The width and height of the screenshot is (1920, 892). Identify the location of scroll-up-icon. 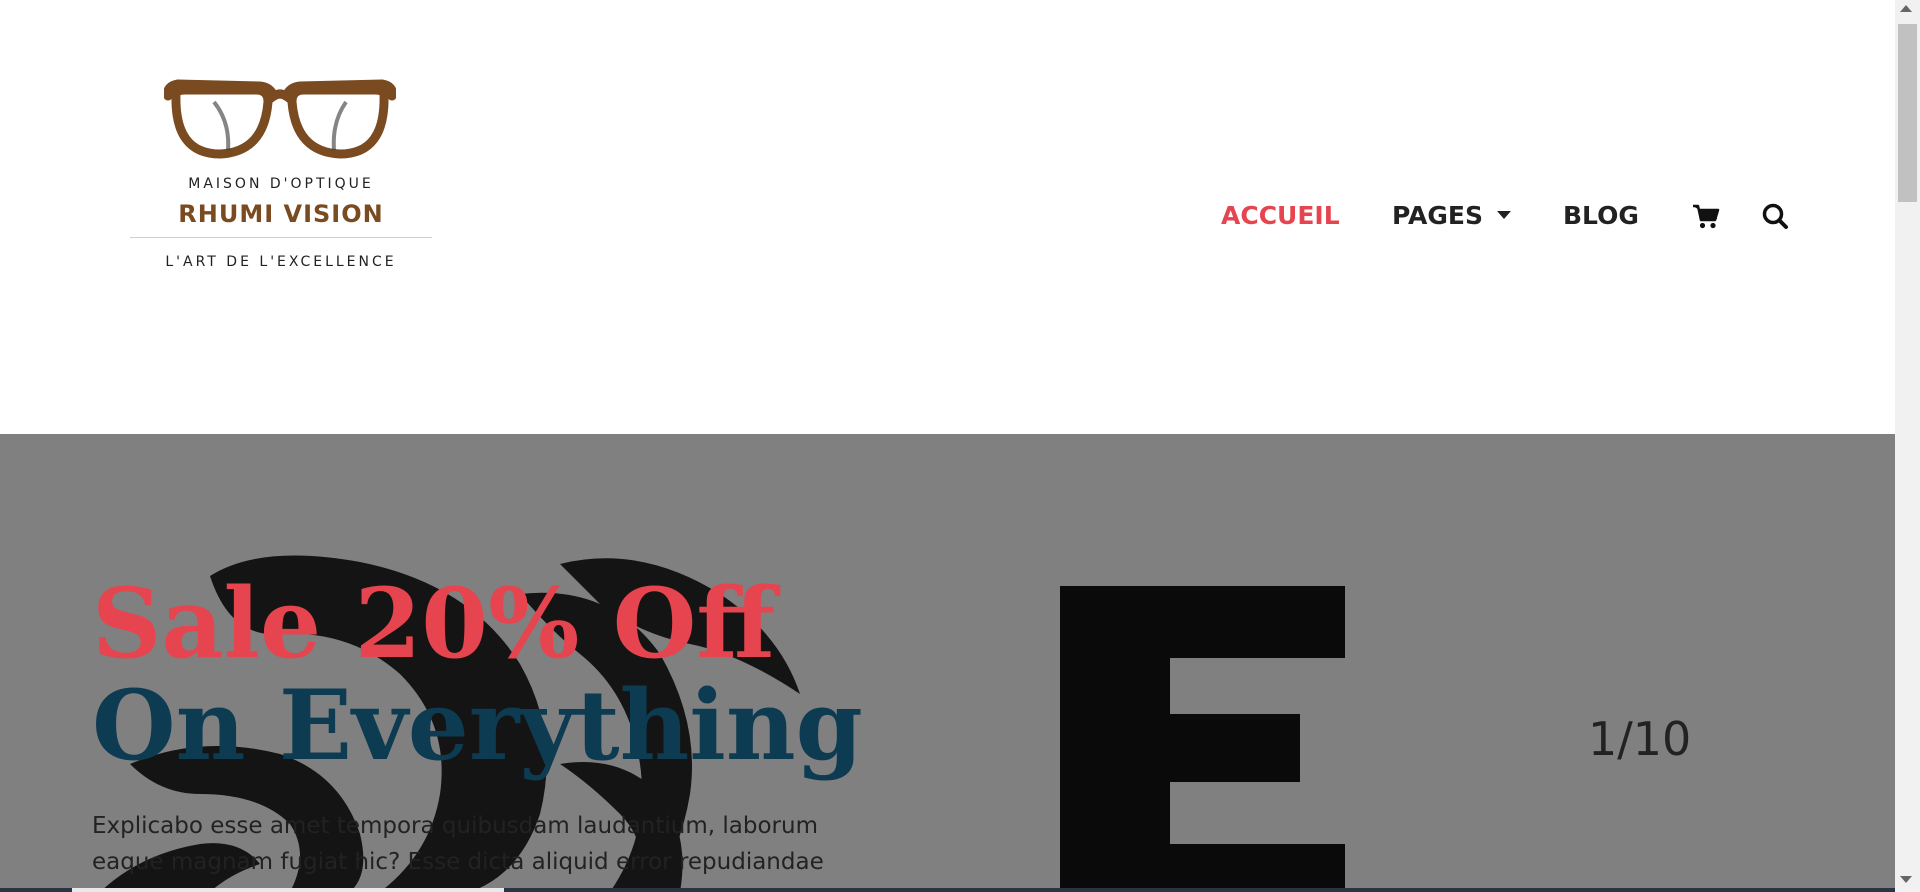
(1906, 8).